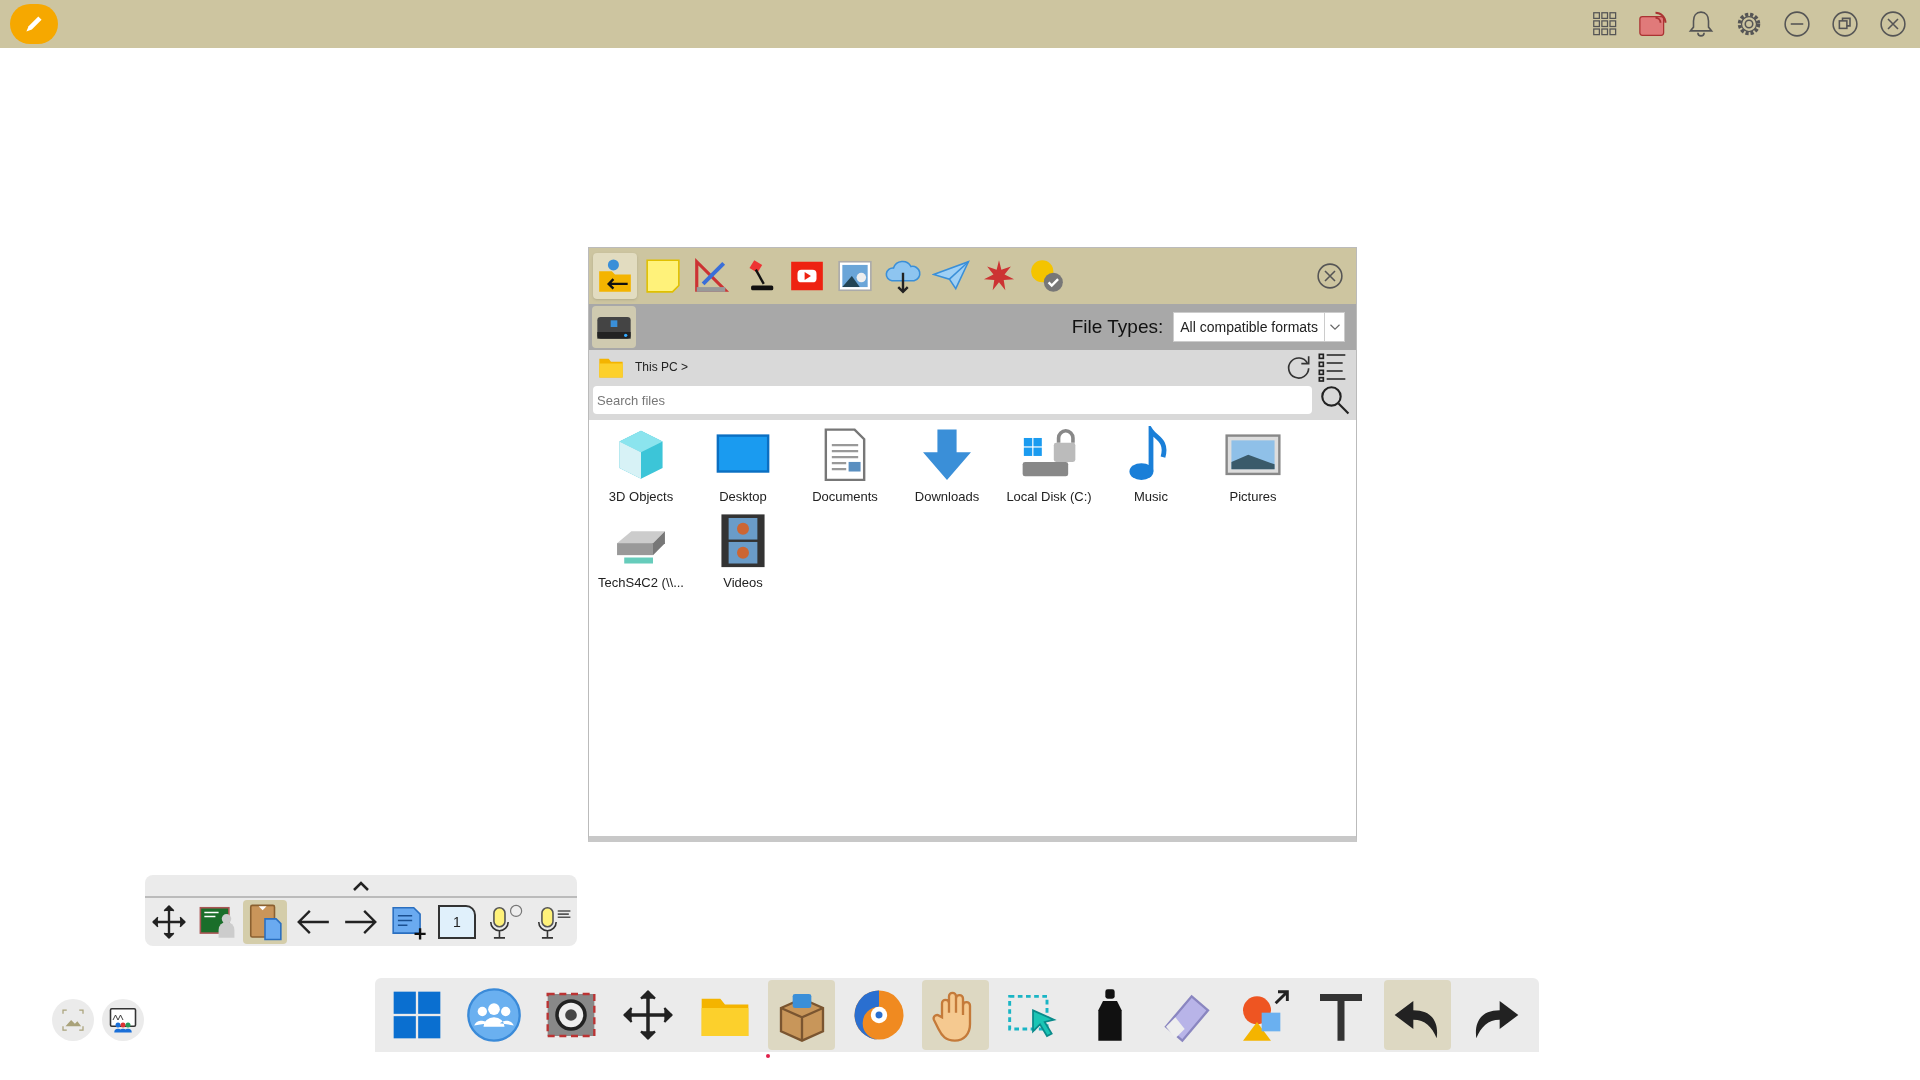 Image resolution: width=1920 pixels, height=1080 pixels. I want to click on search-button, so click(1335, 400).